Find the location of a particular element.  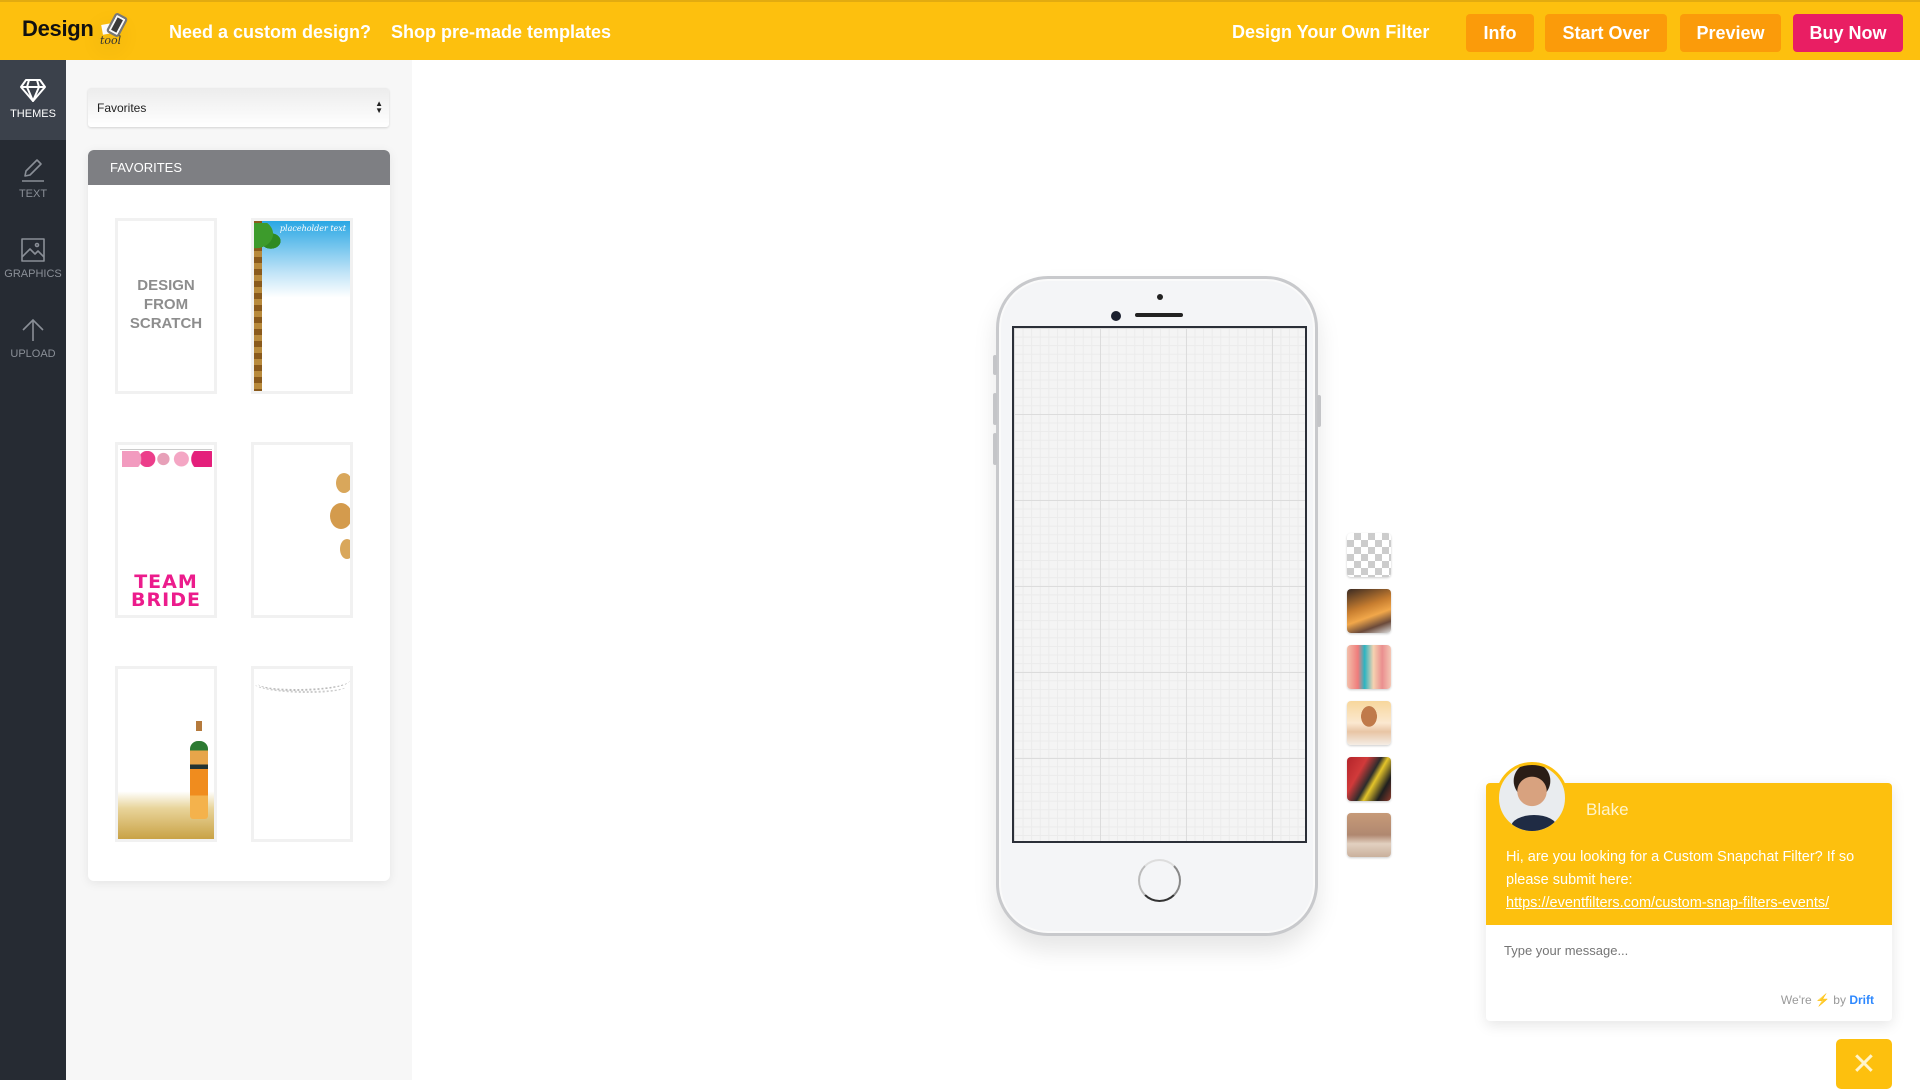

agent-name: Blake is located at coordinates (1607, 809).